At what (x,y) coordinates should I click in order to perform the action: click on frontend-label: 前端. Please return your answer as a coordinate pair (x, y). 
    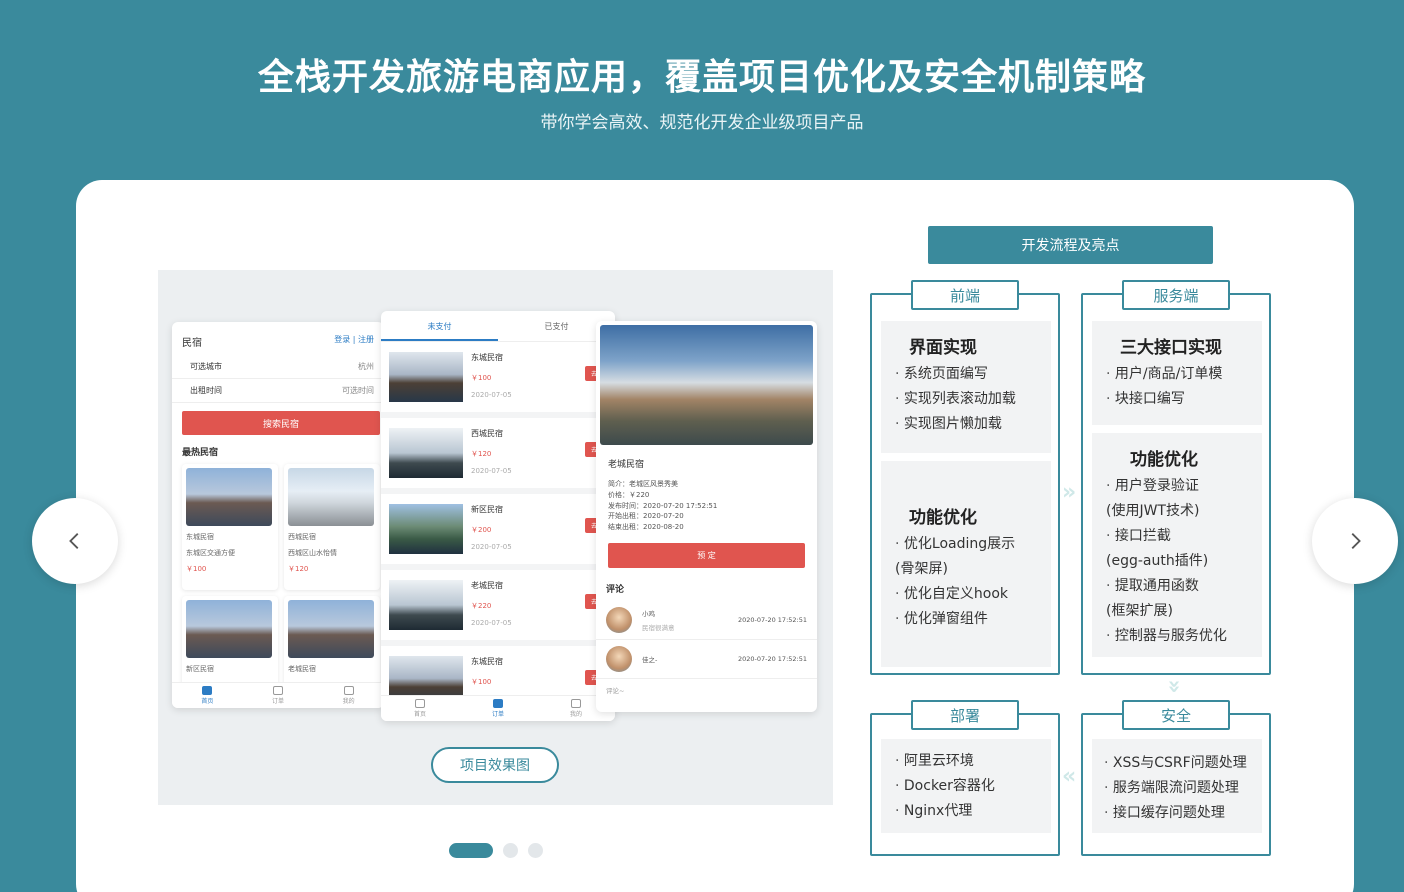
    Looking at the image, I should click on (965, 295).